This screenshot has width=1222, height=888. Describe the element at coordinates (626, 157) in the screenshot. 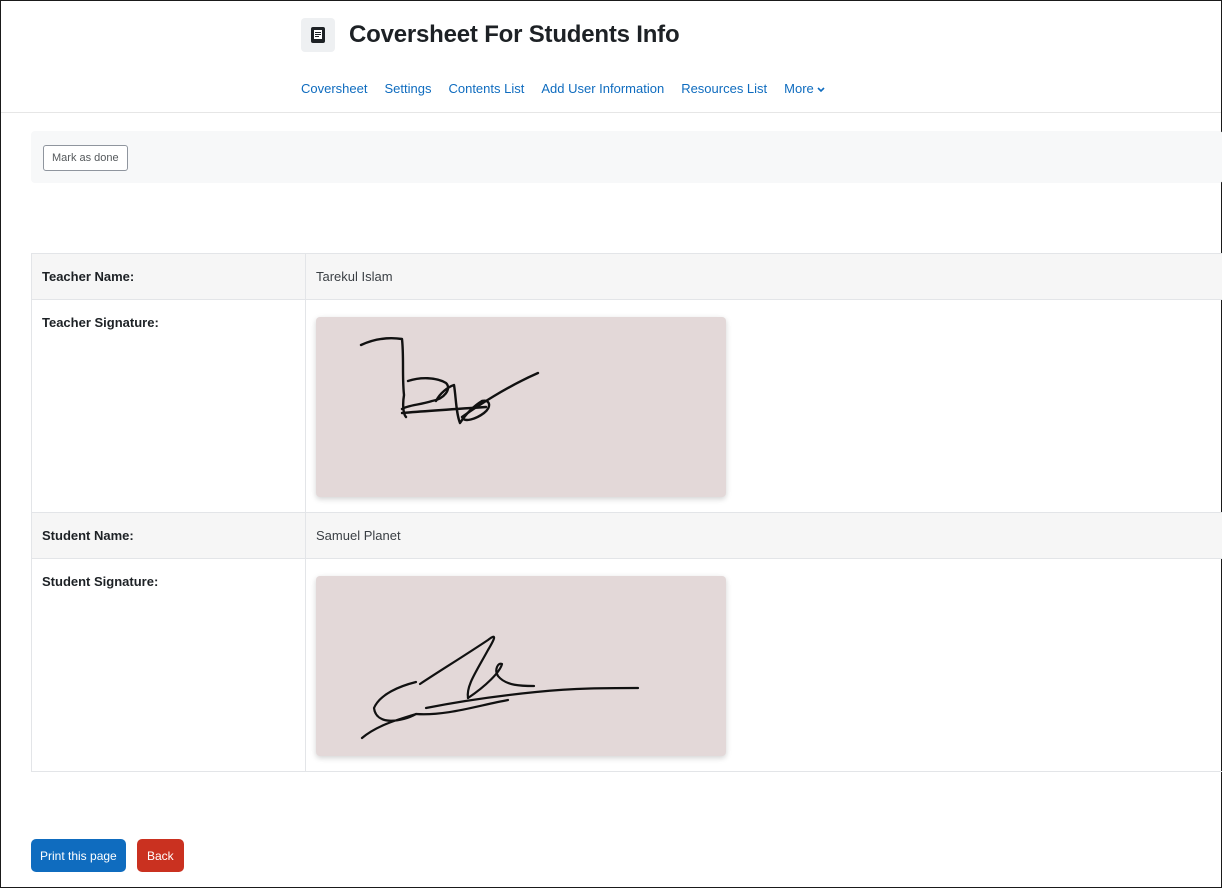

I see `activity-completion-bar: Mark as done` at that location.